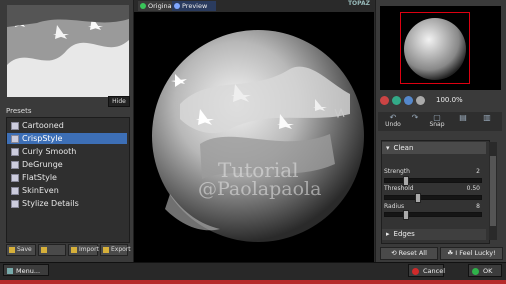  Describe the element at coordinates (415, 271) in the screenshot. I see `cancel-icon` at that location.